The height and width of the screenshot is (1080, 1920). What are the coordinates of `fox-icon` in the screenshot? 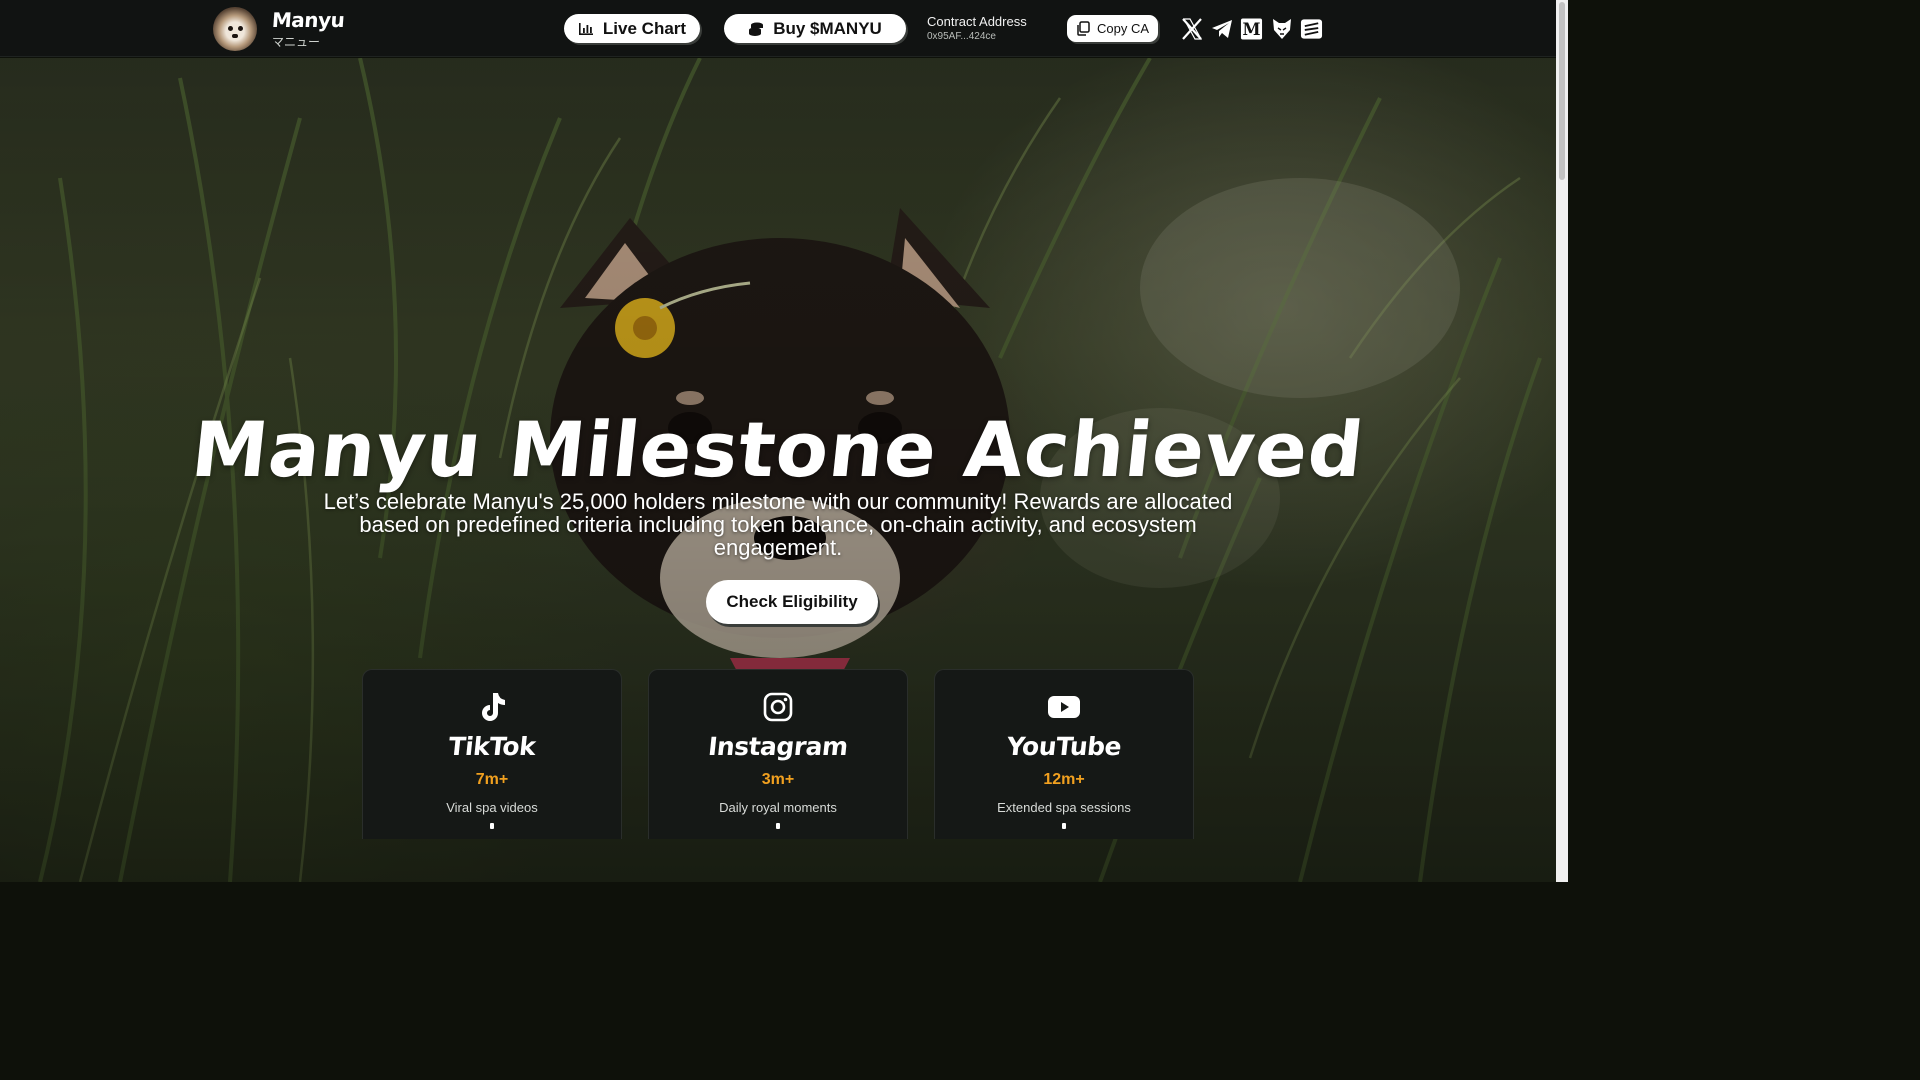 It's located at (1281, 28).